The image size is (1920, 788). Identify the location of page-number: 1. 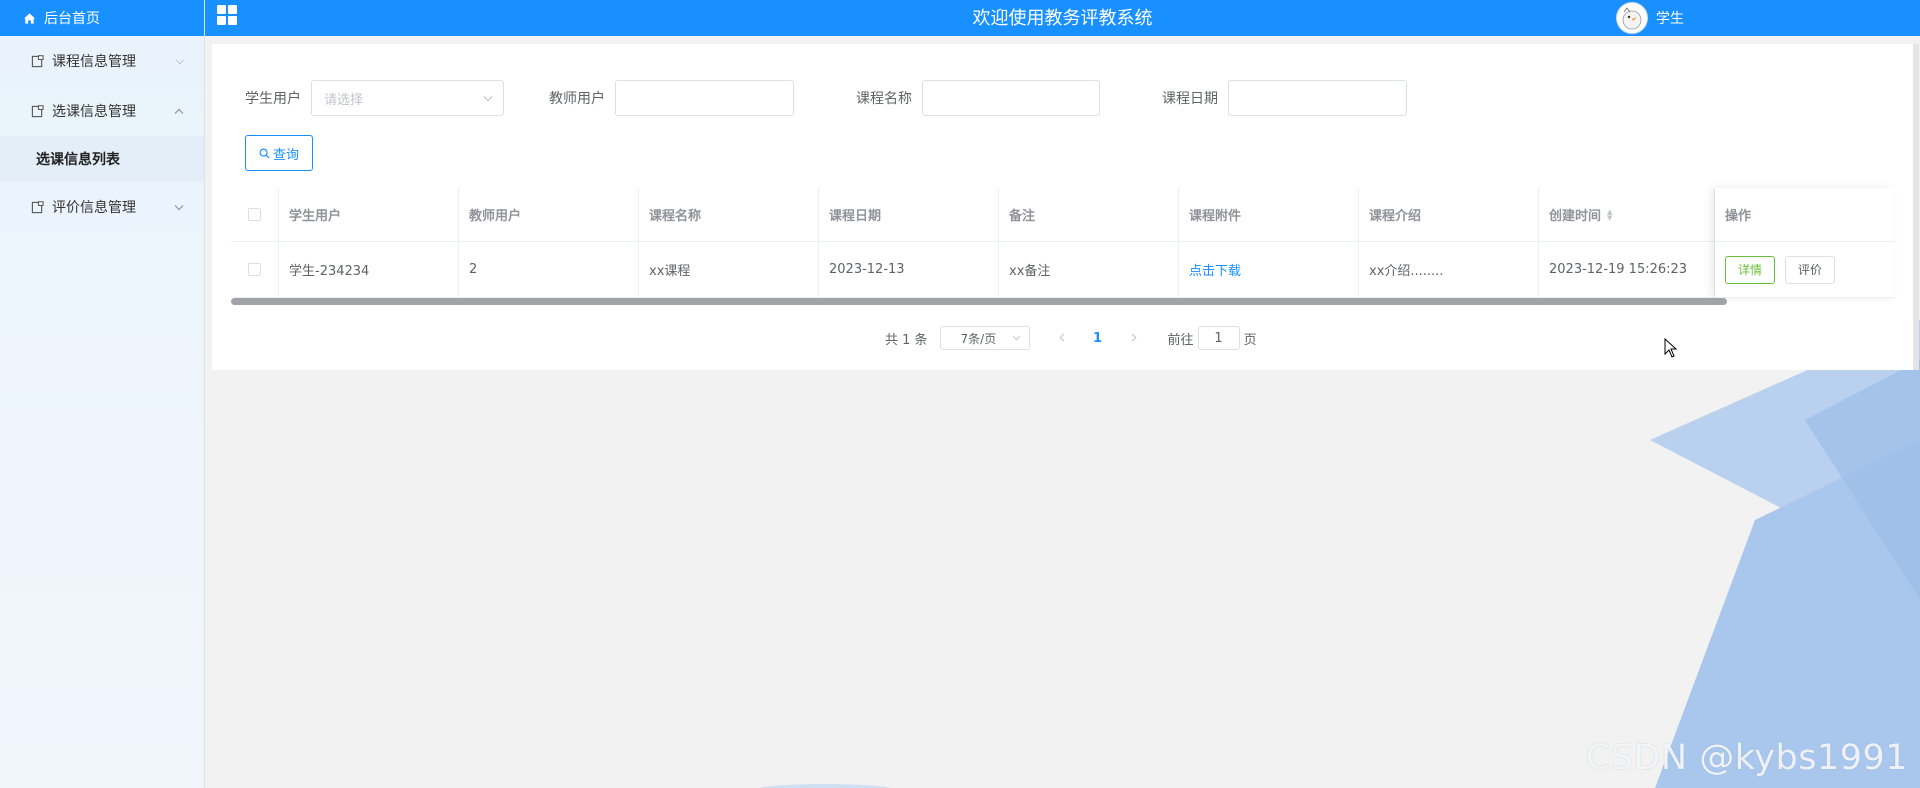
(1098, 338).